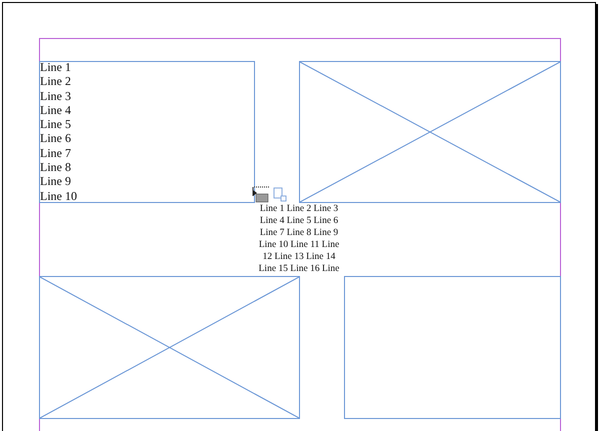 This screenshot has width=600, height=431. Describe the element at coordinates (299, 233) in the screenshot. I see `overset-text-line: Line 7 Line 8 Line 9` at that location.